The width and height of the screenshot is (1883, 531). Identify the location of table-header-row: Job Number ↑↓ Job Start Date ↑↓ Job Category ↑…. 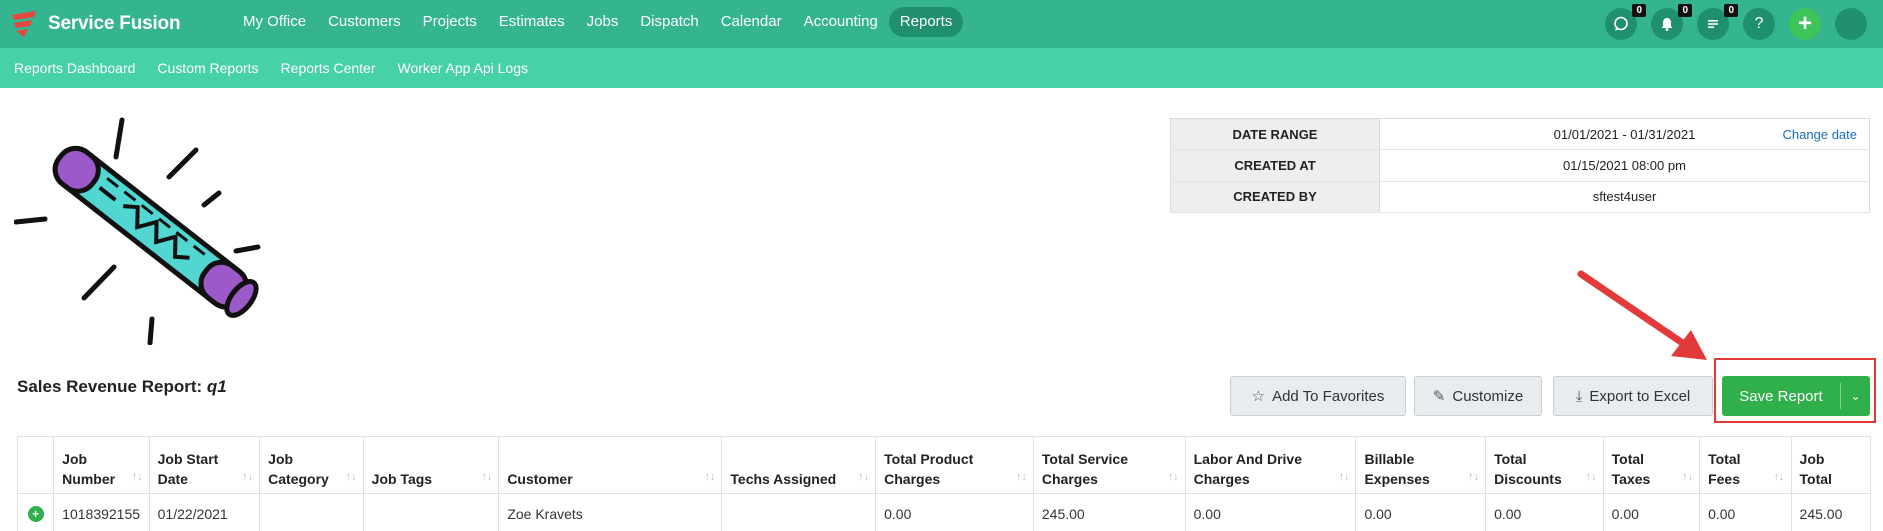
(944, 465).